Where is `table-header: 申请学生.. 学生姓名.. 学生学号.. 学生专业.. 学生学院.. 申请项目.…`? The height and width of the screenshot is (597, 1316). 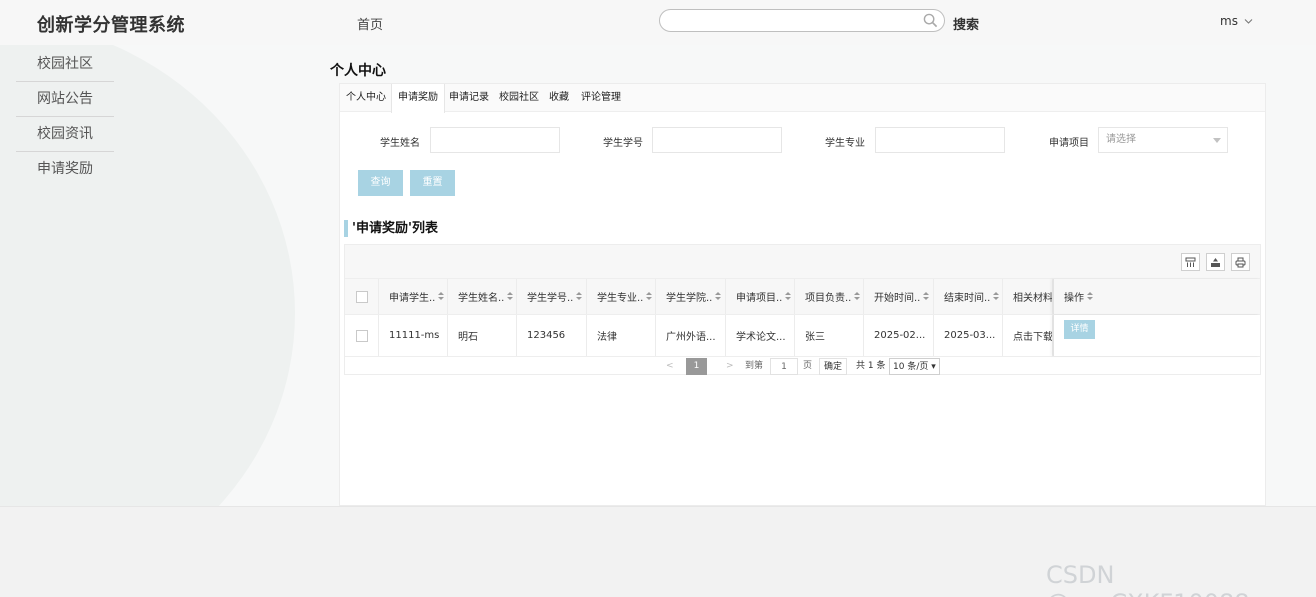 table-header: 申请学生.. 学生姓名.. 学生学号.. 学生专业.. 学生学院.. 申请项目.… is located at coordinates (802, 297).